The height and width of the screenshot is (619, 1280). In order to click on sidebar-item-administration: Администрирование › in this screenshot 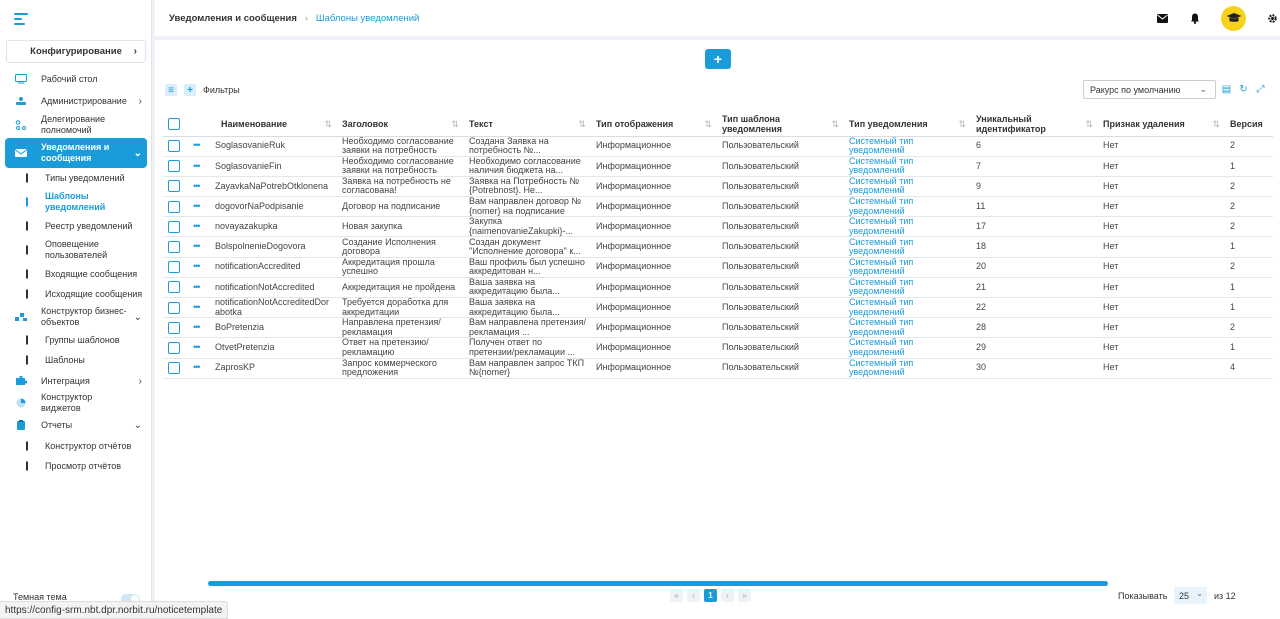, I will do `click(76, 101)`.